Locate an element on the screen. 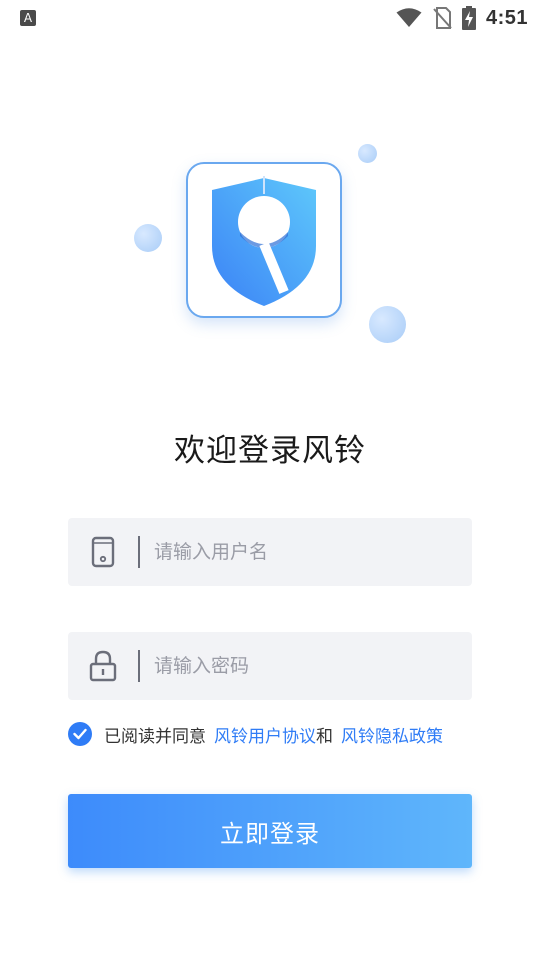 The image size is (540, 960). user-agreement-link: 风铃用户协议 is located at coordinates (265, 734).